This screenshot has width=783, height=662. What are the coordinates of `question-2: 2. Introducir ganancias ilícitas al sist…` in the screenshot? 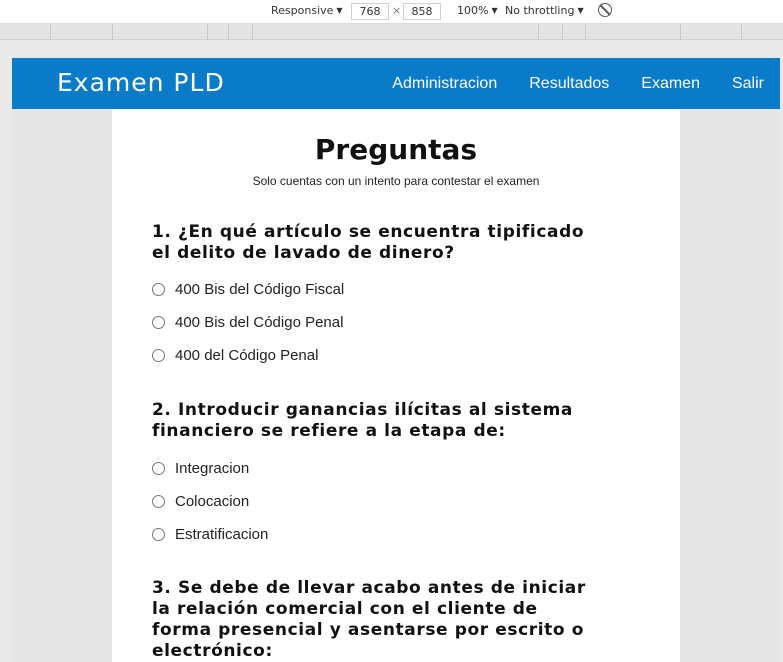 It's located at (362, 420).